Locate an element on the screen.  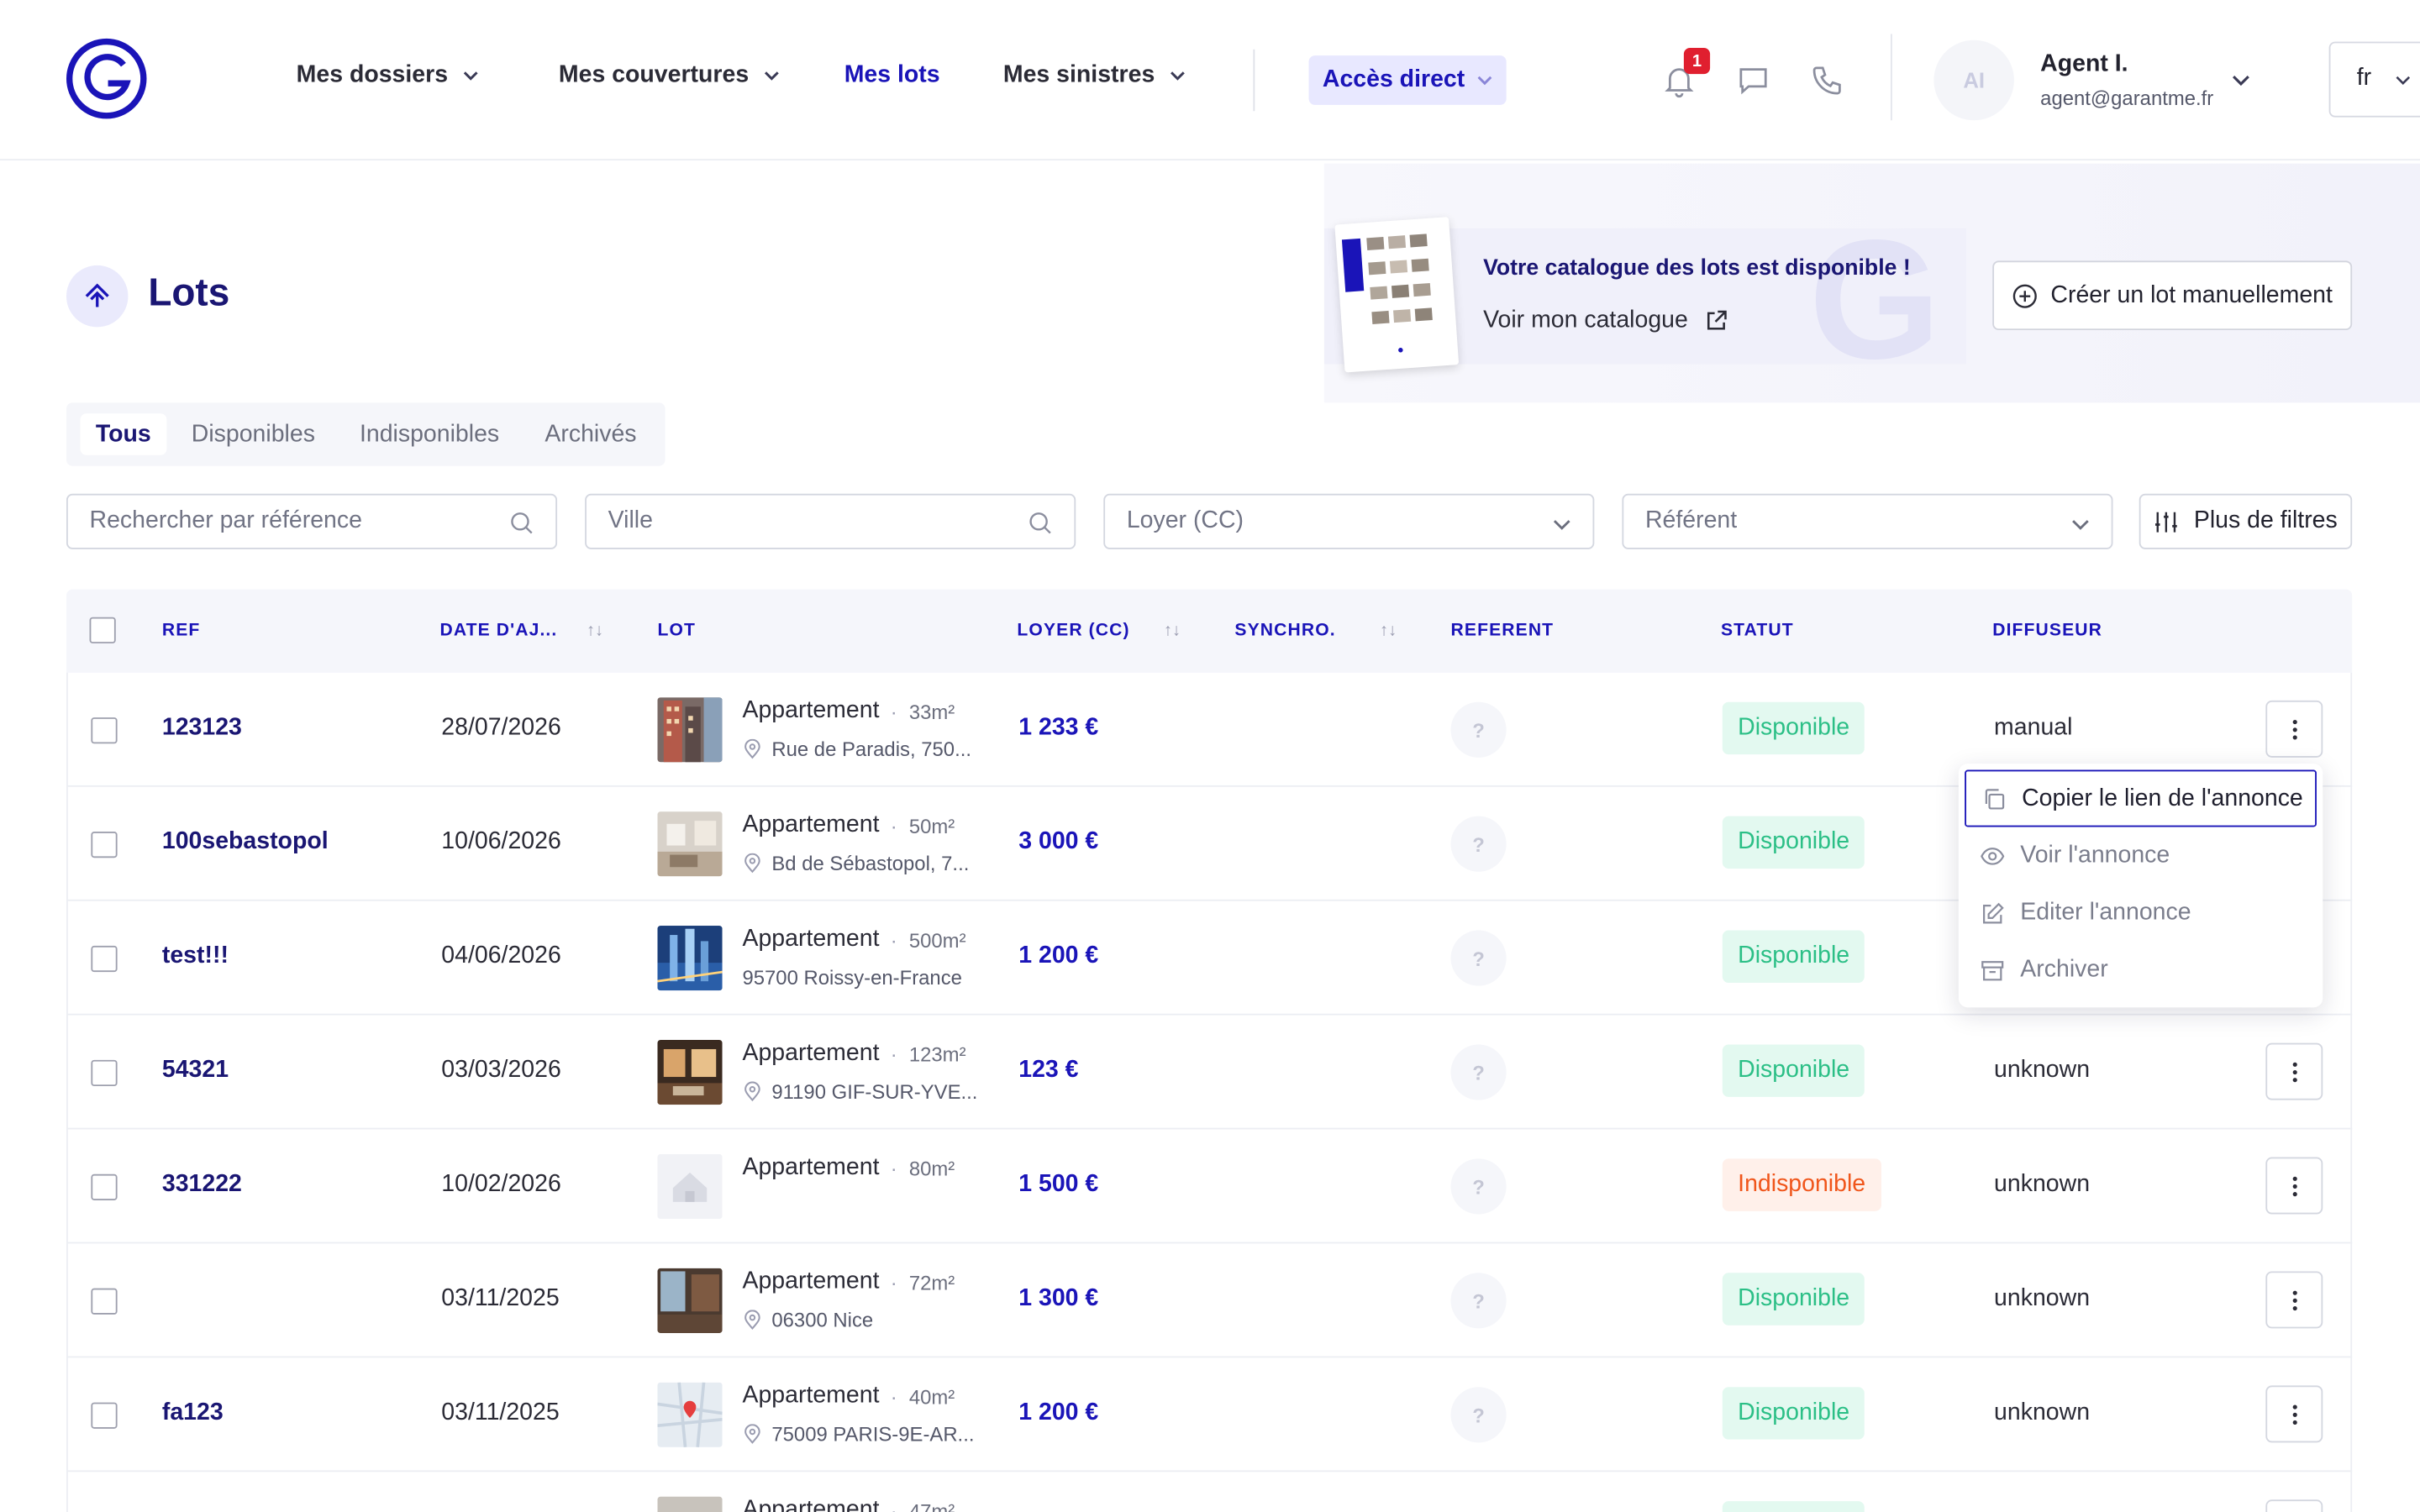
lot-photo is located at coordinates (690, 1300).